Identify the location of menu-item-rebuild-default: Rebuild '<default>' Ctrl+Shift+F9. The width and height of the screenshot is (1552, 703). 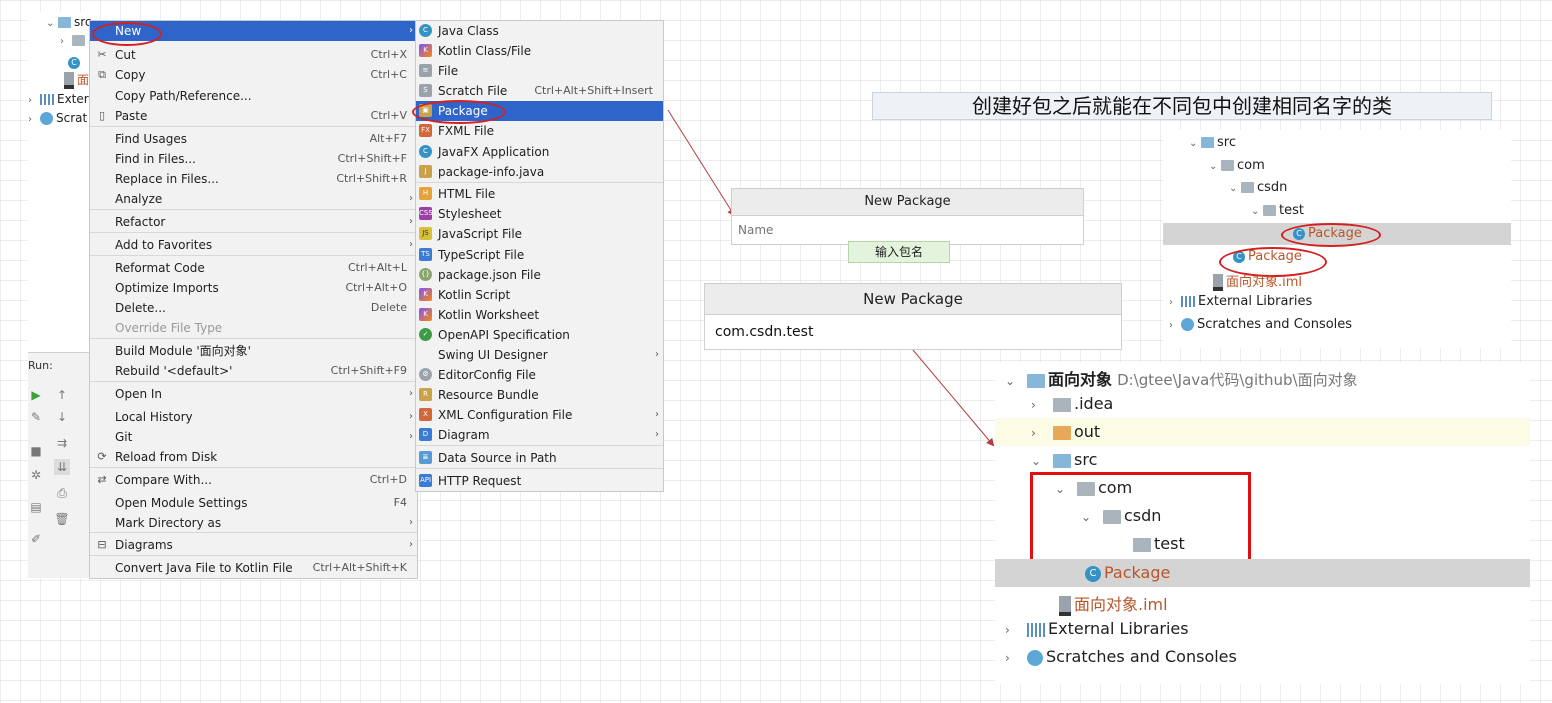
(253, 371).